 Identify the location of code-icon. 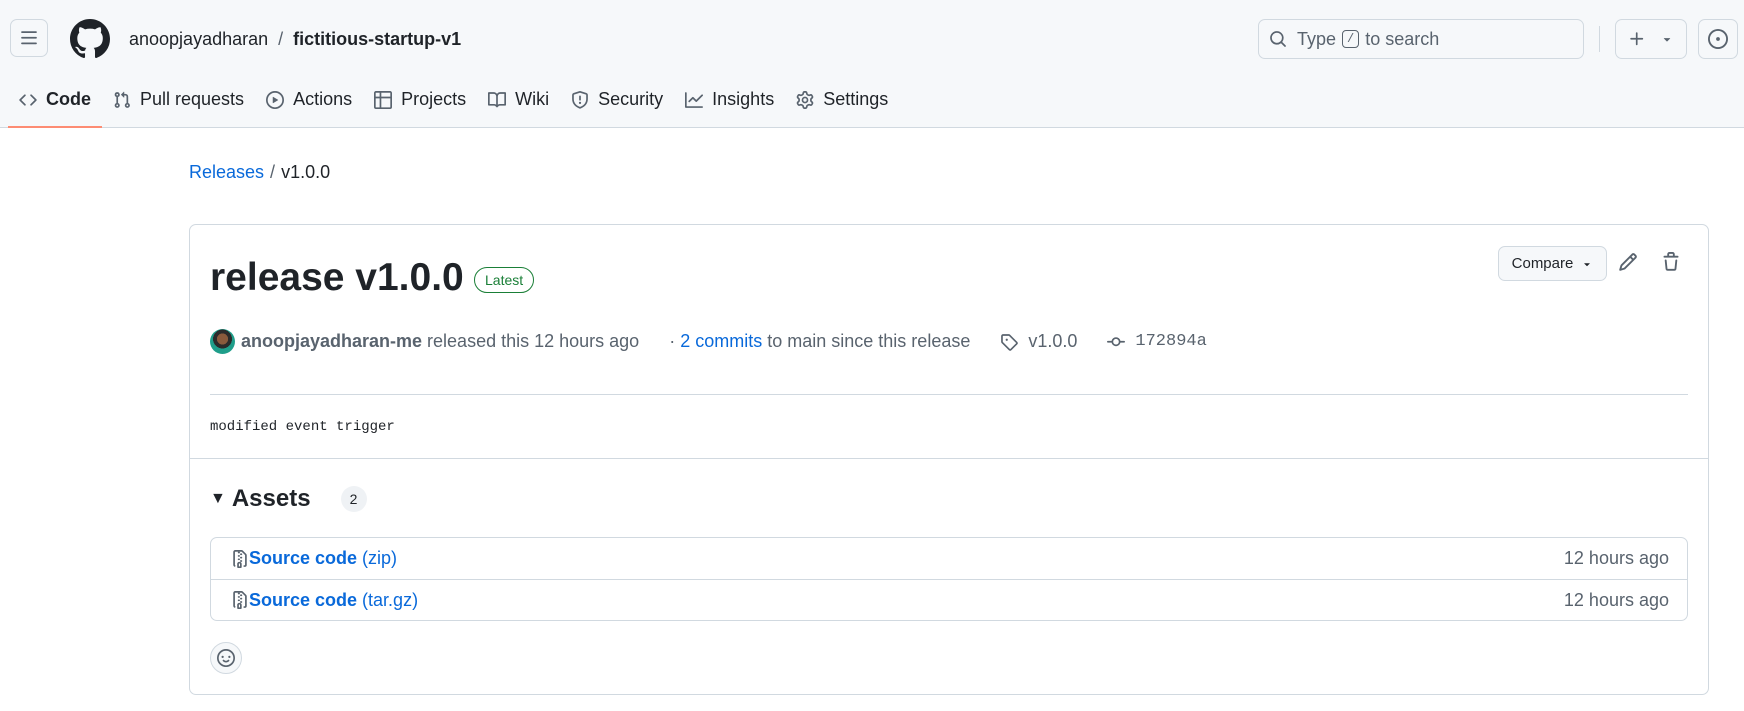
(28, 100).